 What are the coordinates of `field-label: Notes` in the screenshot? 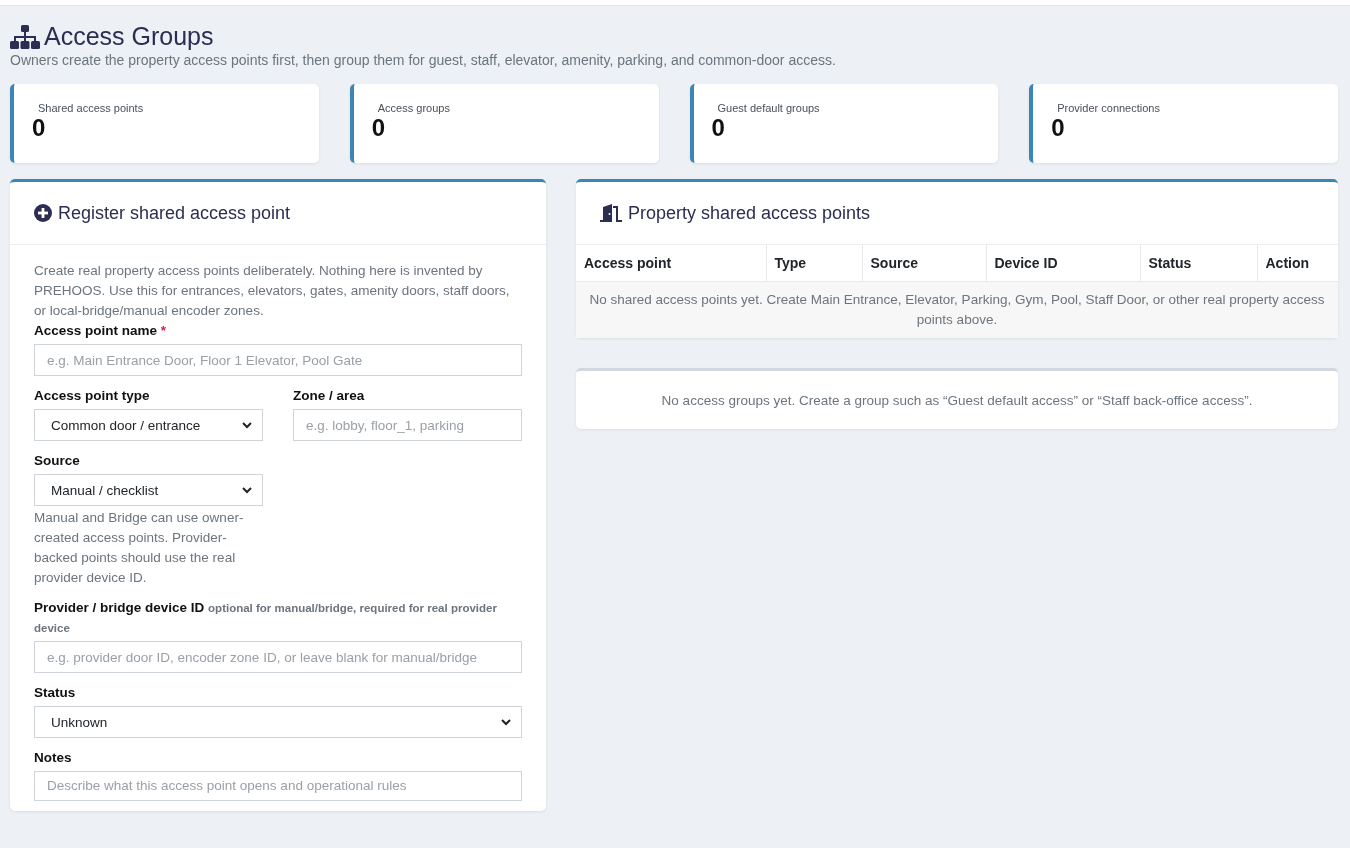 It's located at (53, 758).